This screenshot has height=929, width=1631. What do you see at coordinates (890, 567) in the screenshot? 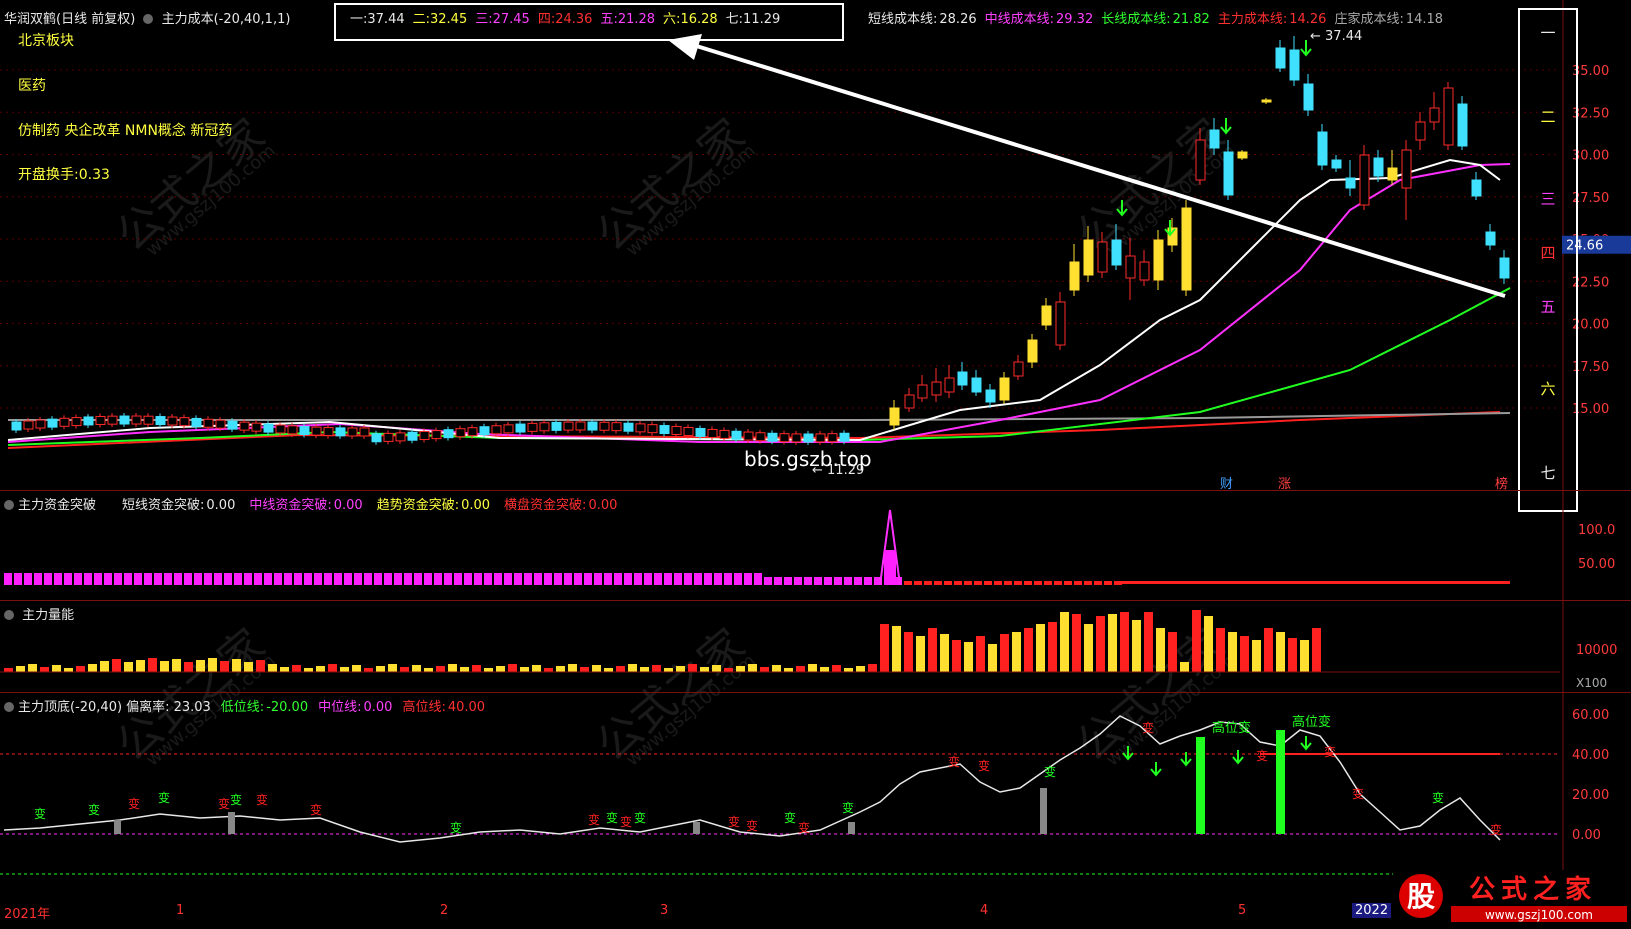
I see `breakout-spike-bar` at bounding box center [890, 567].